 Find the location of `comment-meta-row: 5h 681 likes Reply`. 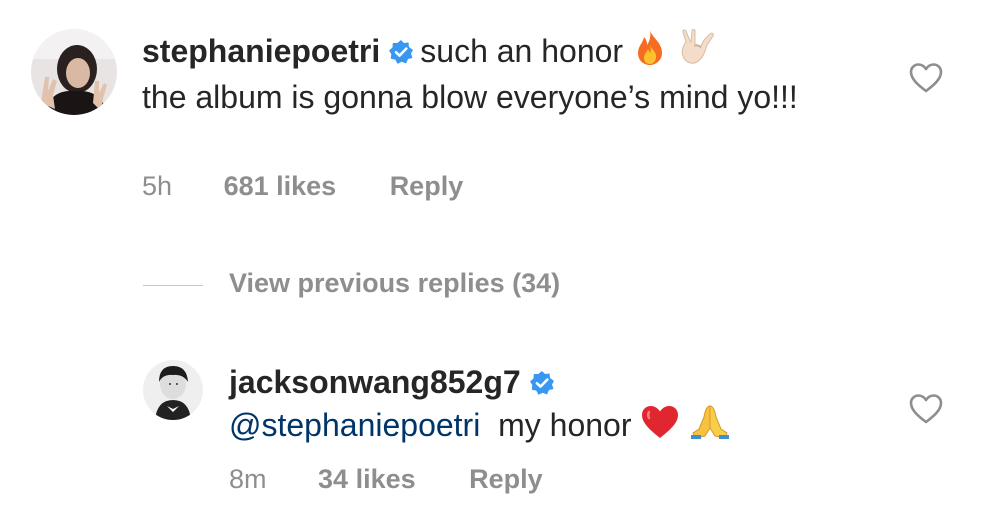

comment-meta-row: 5h 681 likes Reply is located at coordinates (302, 186).